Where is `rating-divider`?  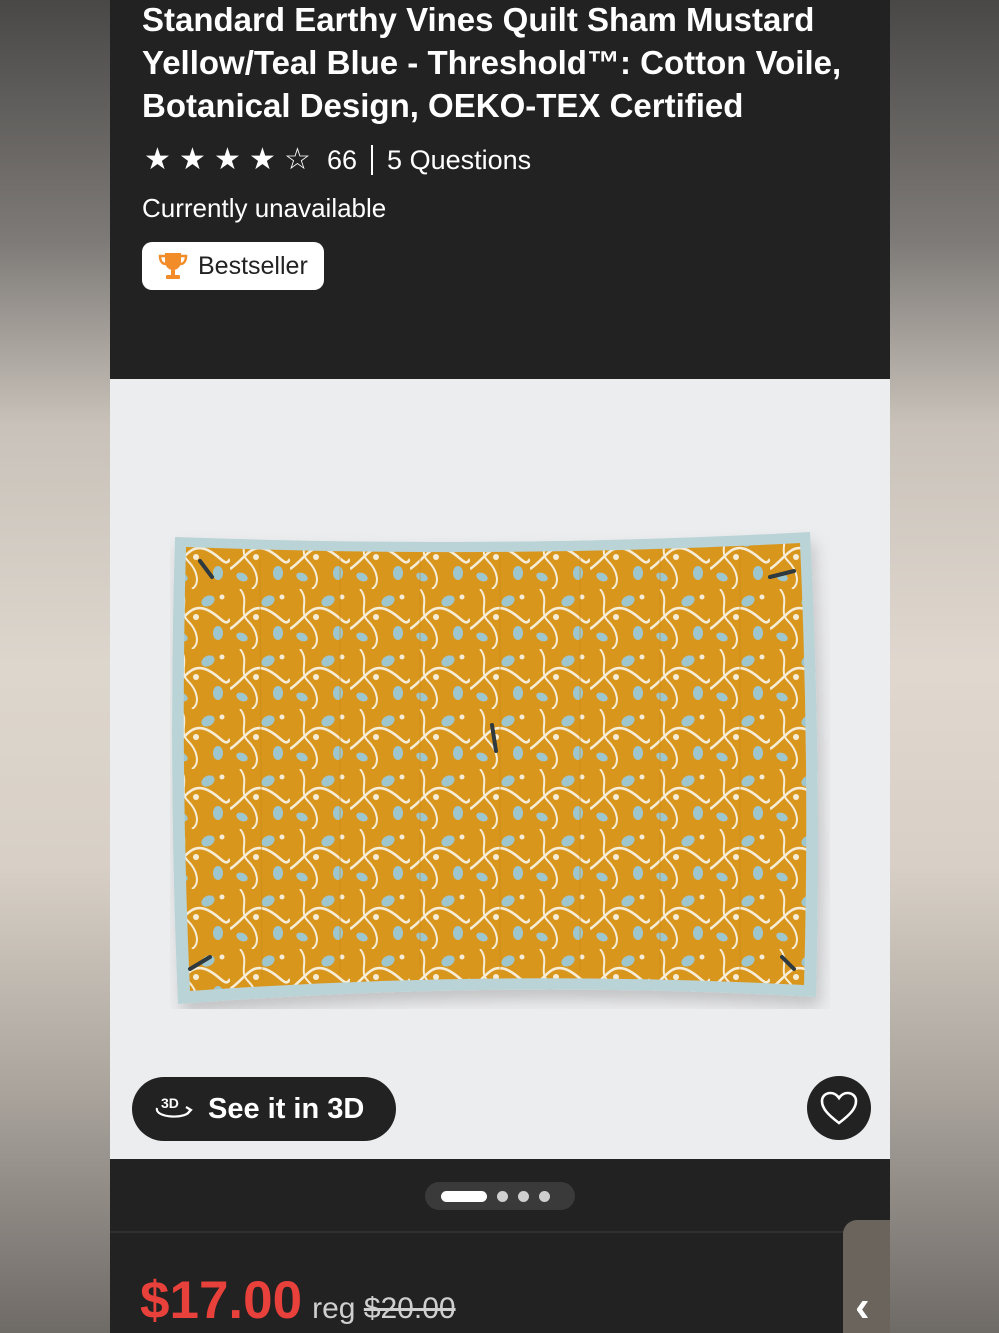 rating-divider is located at coordinates (372, 160).